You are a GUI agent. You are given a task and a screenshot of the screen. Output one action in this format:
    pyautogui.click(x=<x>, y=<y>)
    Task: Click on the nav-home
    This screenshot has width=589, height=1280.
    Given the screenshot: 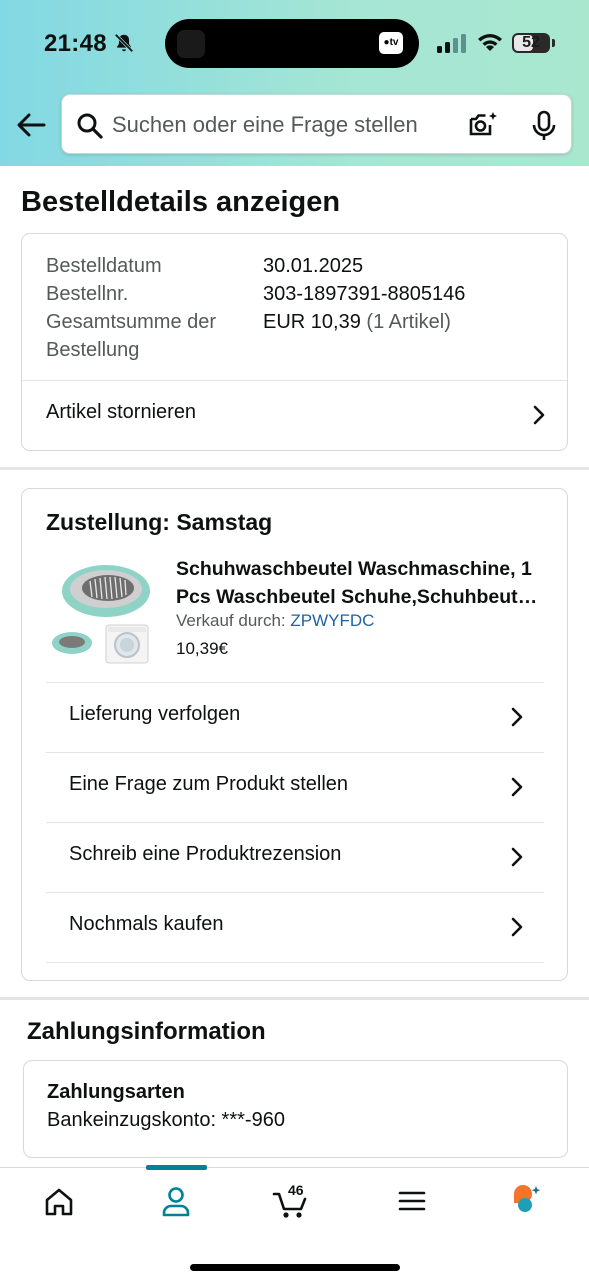 What is the action you would take?
    pyautogui.click(x=60, y=1202)
    